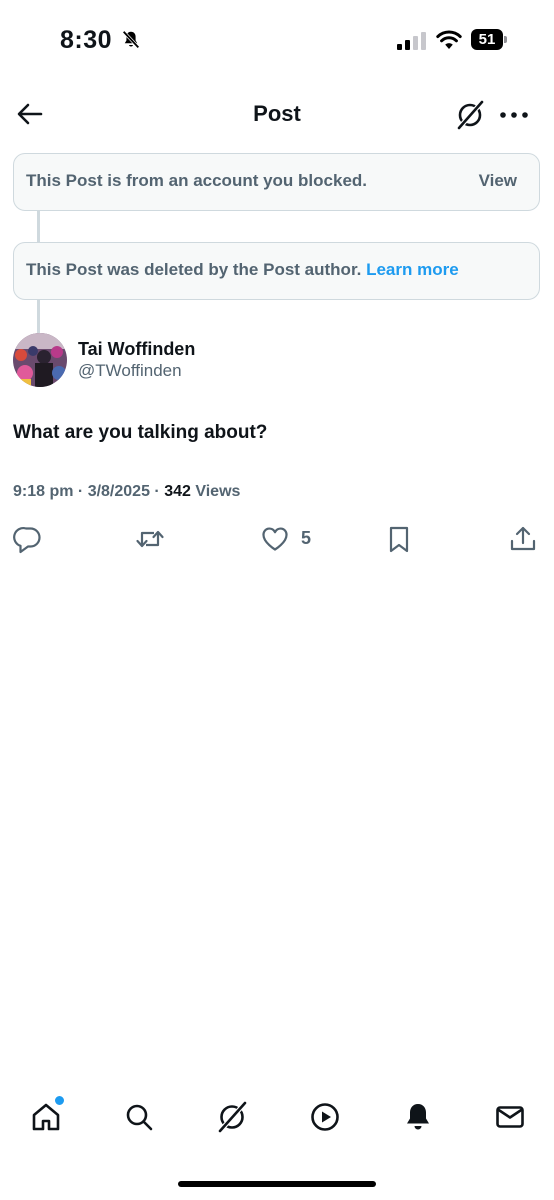 This screenshot has height=1200, width=554. What do you see at coordinates (411, 41) in the screenshot?
I see `signal-icon` at bounding box center [411, 41].